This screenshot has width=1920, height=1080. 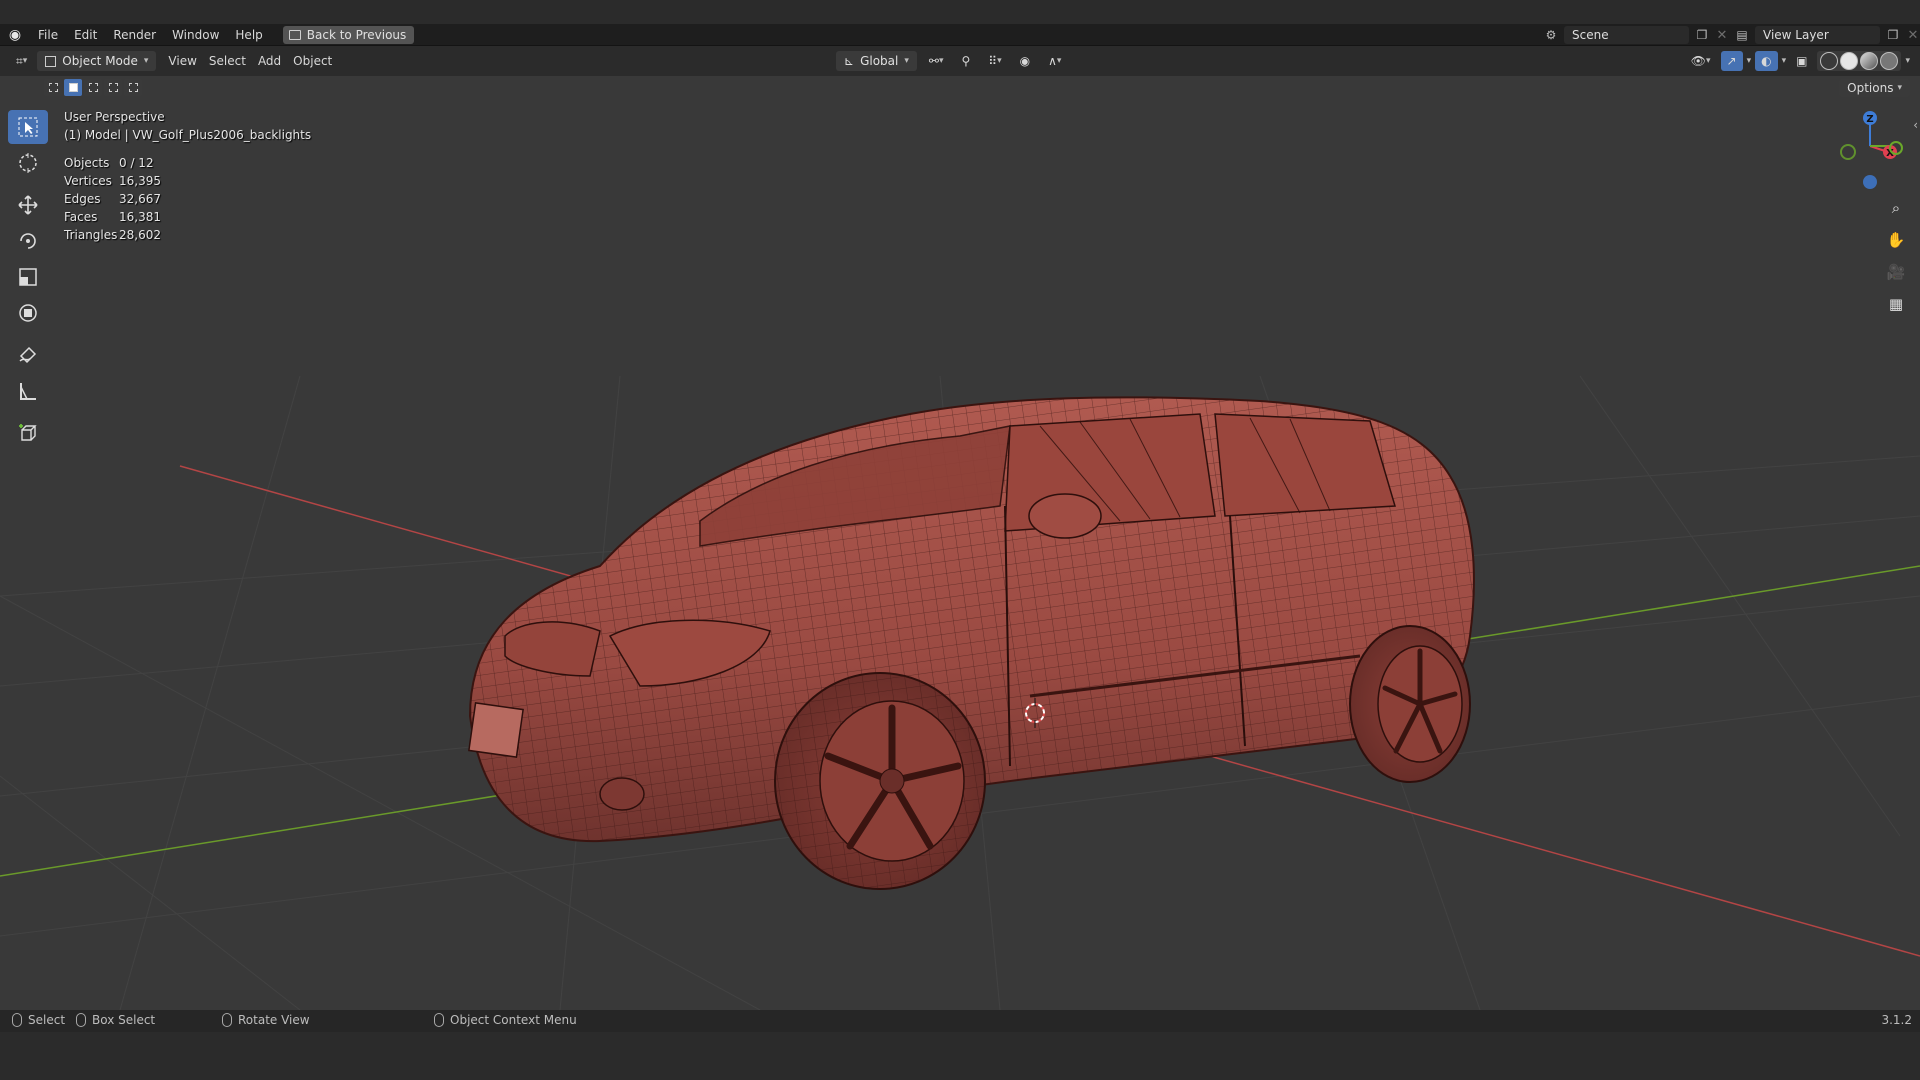 What do you see at coordinates (97, 61) in the screenshot?
I see `mode-dropdown: Object Mode ▾` at bounding box center [97, 61].